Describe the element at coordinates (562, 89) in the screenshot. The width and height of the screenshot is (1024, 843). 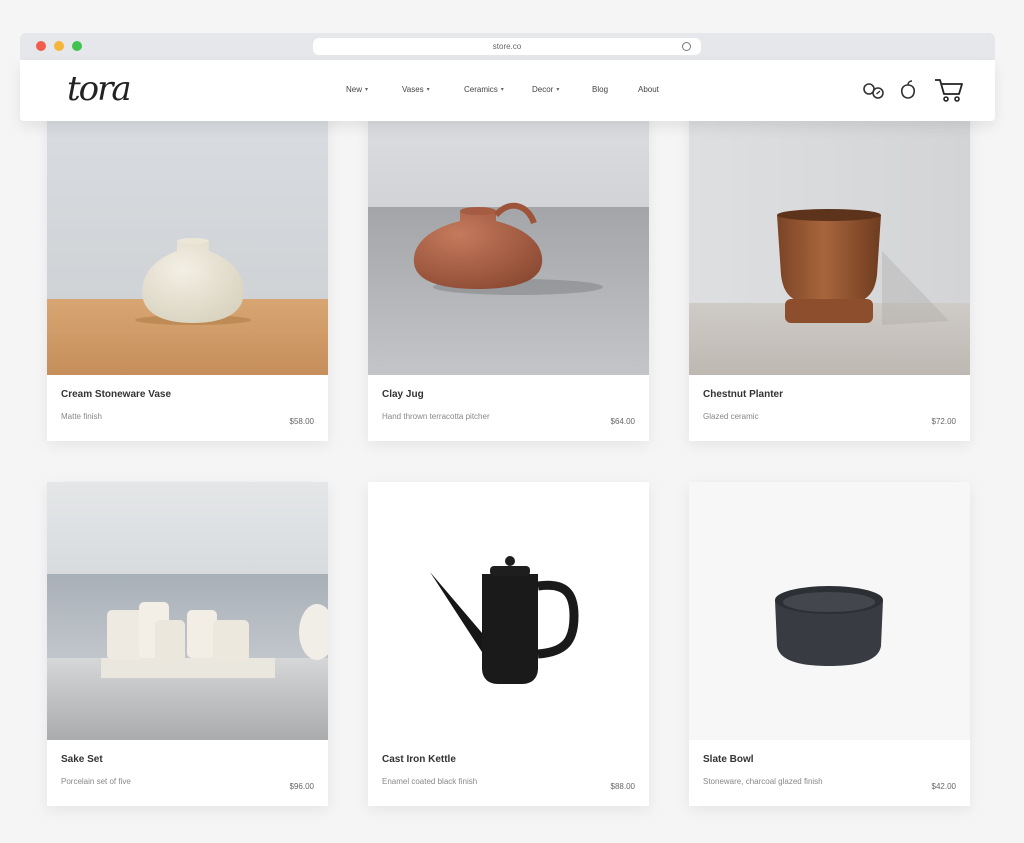
I see `nav-item-decor: Decor ▾` at that location.